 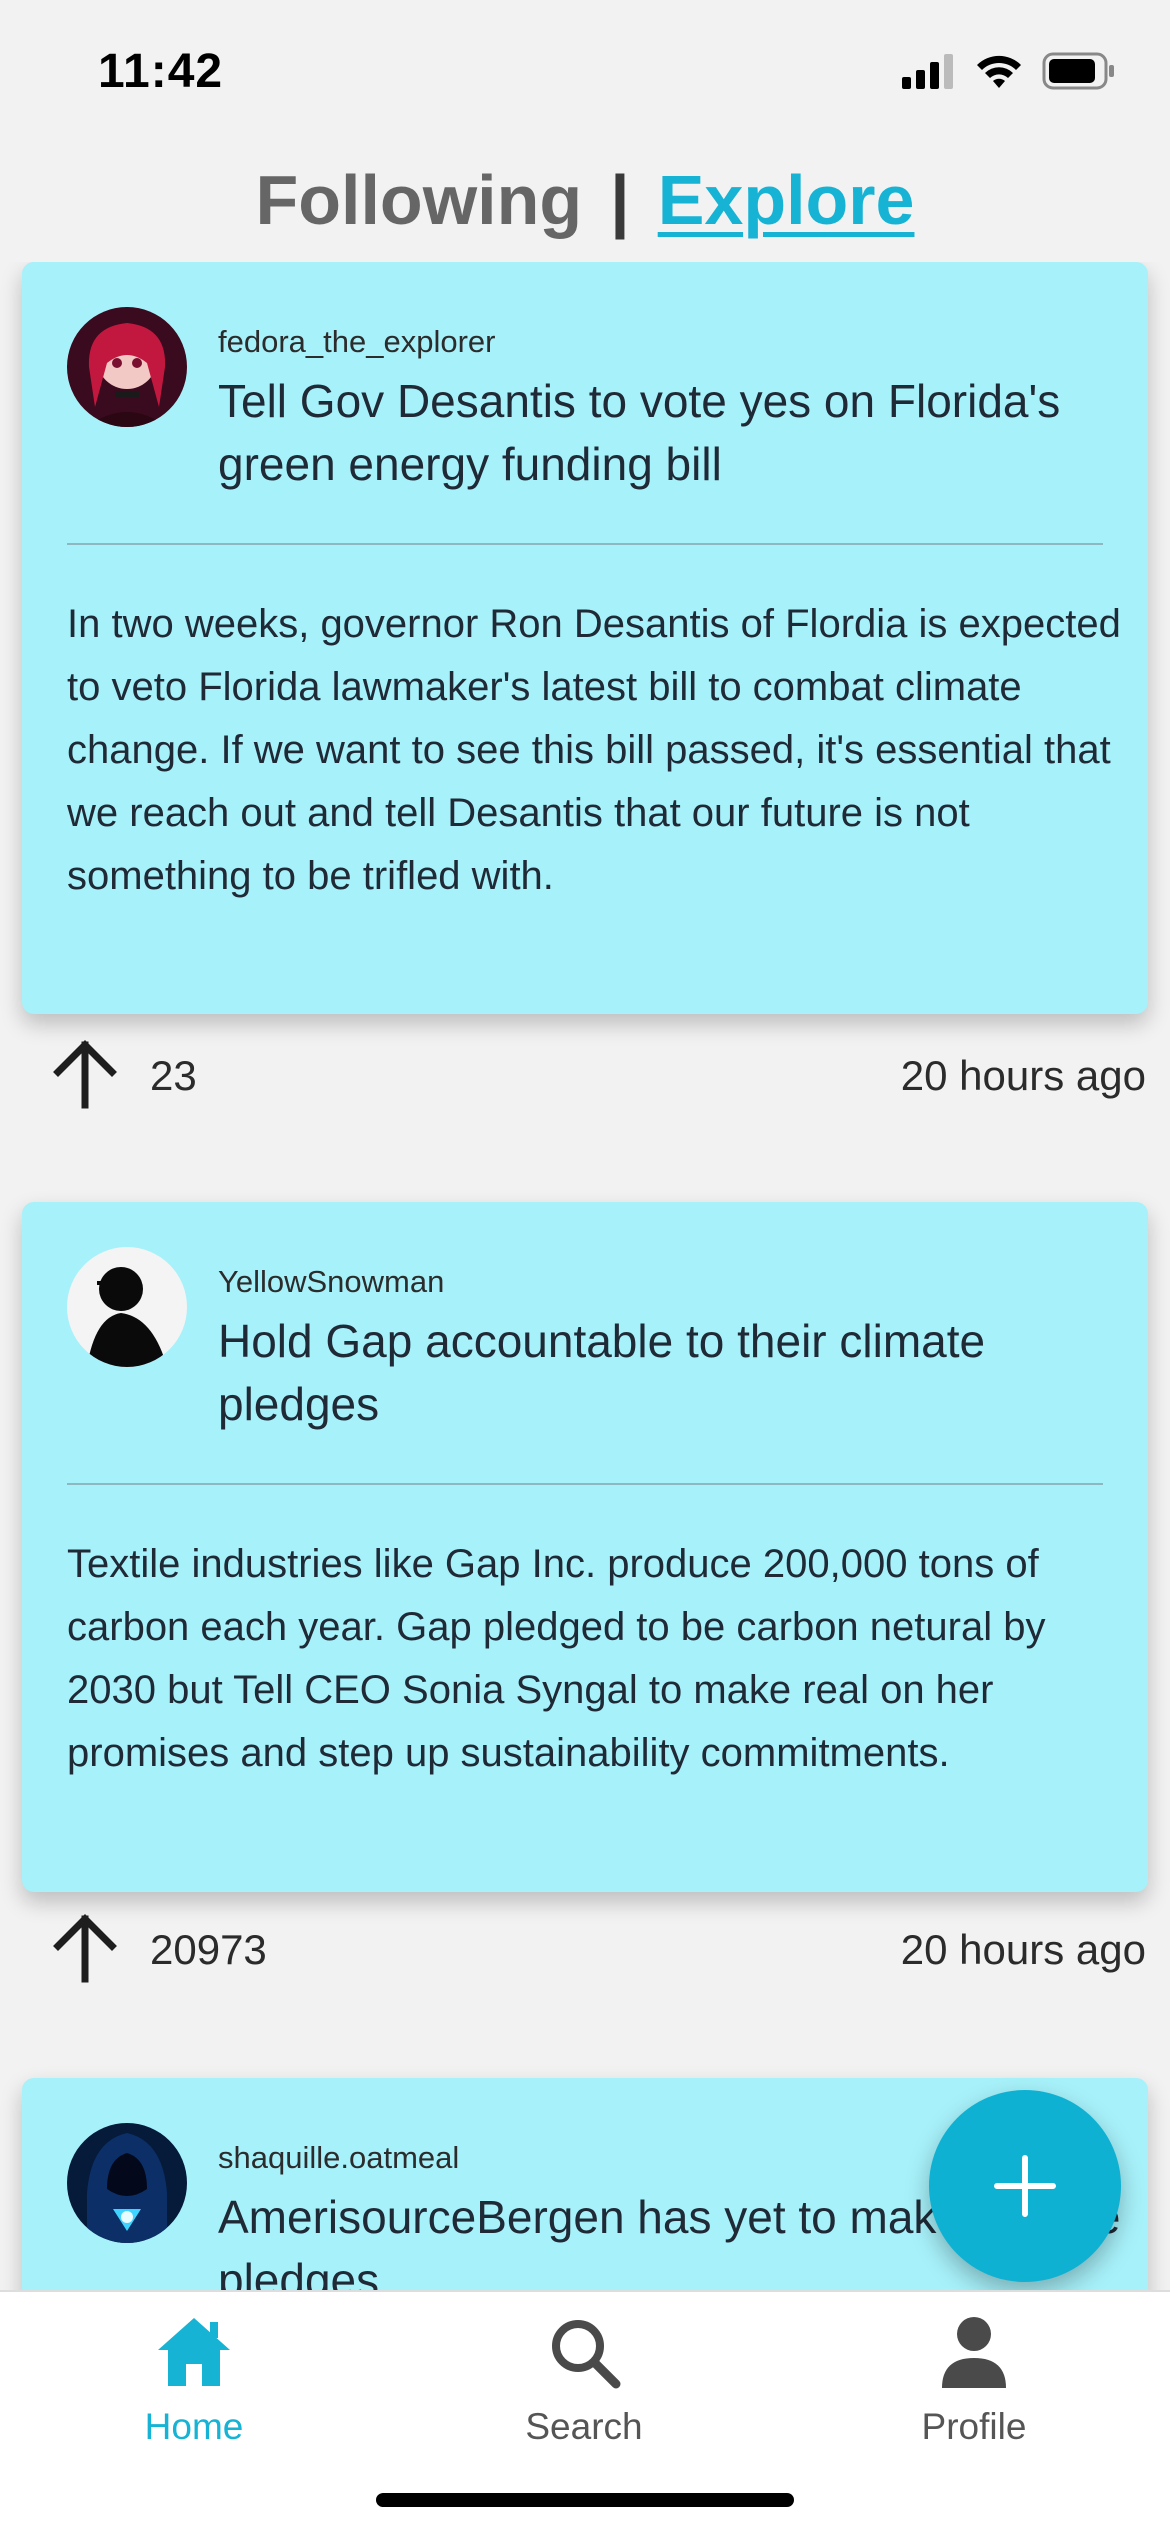 I want to click on cellular-signal-icon, so click(x=927, y=71).